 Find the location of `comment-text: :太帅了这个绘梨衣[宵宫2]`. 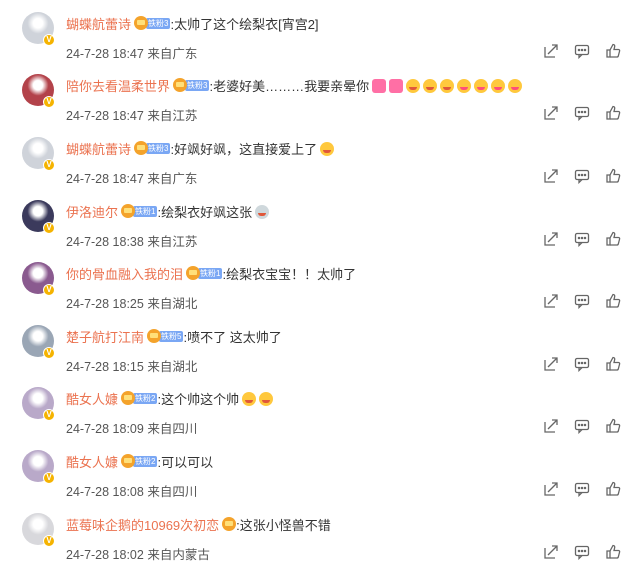

comment-text: :太帅了这个绘梨衣[宵宫2] is located at coordinates (244, 24).